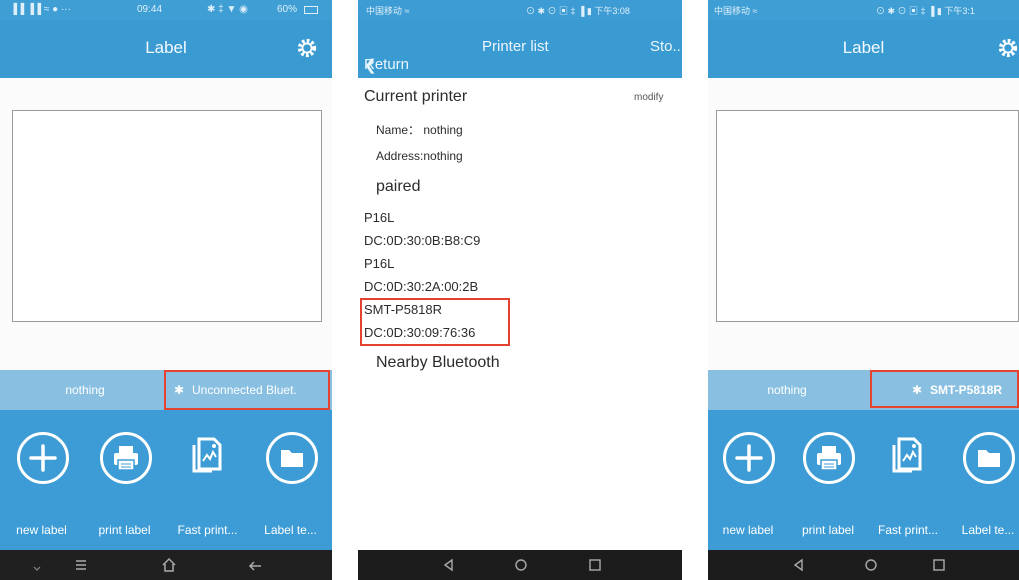  I want to click on status-icons: ⊙ ✱ ⊙ ▣ ‡ ▐ ▮ 下午3:08, so click(578, 11).